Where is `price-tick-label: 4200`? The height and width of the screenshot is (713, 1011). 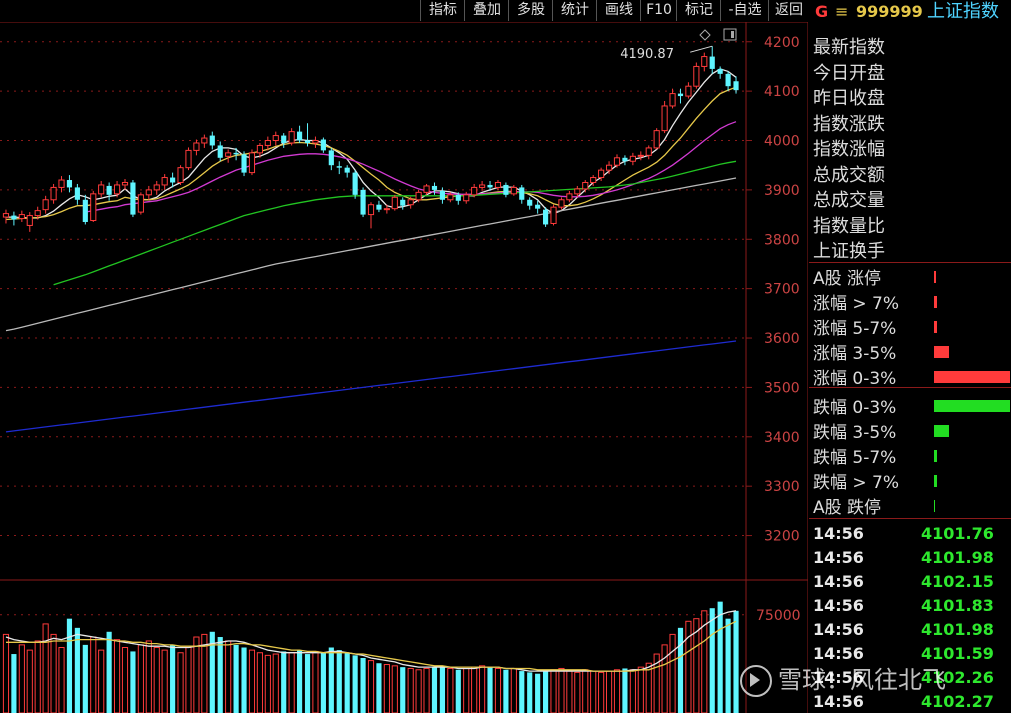
price-tick-label: 4200 is located at coordinates (782, 43).